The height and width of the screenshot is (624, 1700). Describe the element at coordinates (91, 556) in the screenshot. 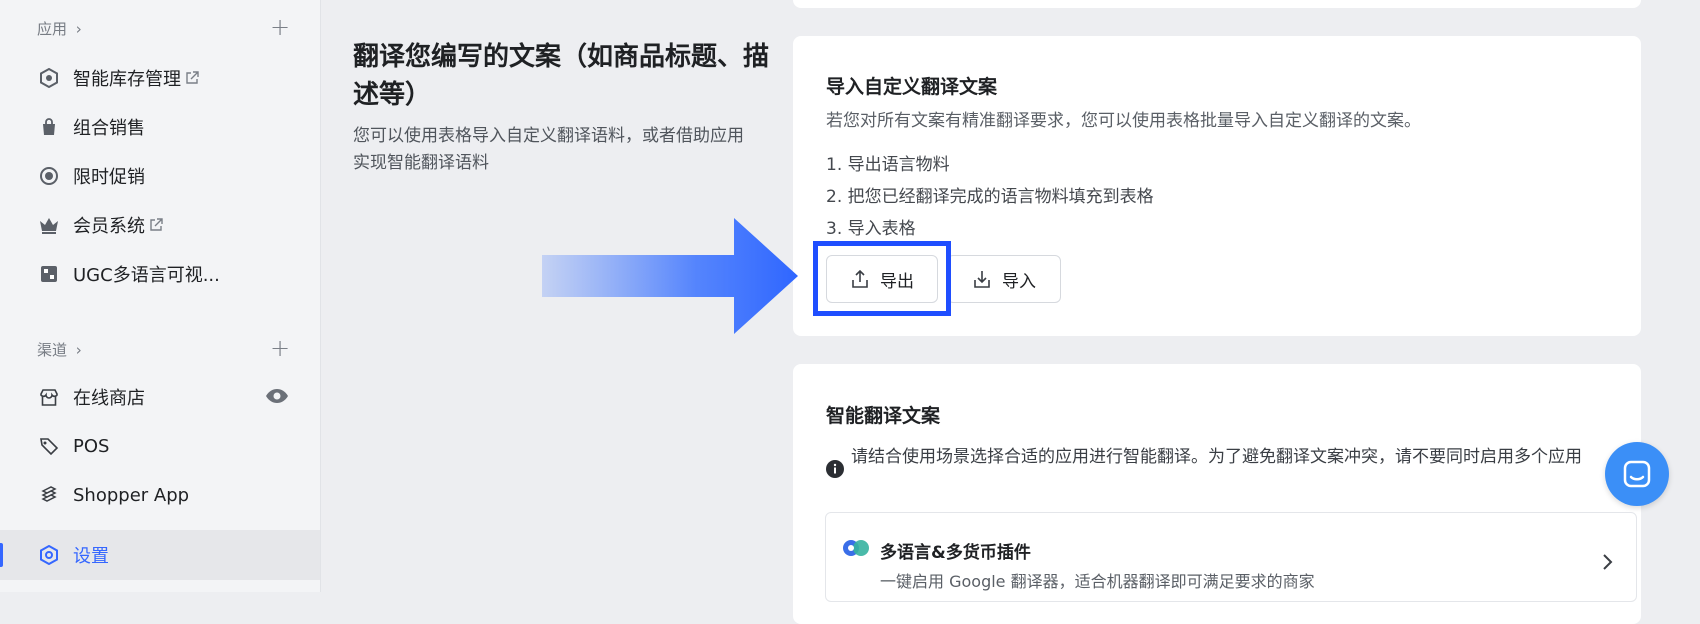

I see `sidebar-item-label: 设置` at that location.